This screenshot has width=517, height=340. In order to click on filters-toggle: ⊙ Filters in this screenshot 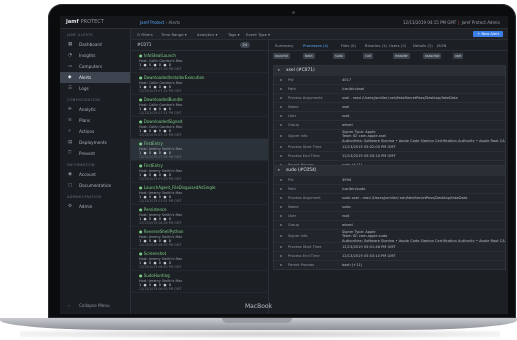, I will do `click(145, 34)`.